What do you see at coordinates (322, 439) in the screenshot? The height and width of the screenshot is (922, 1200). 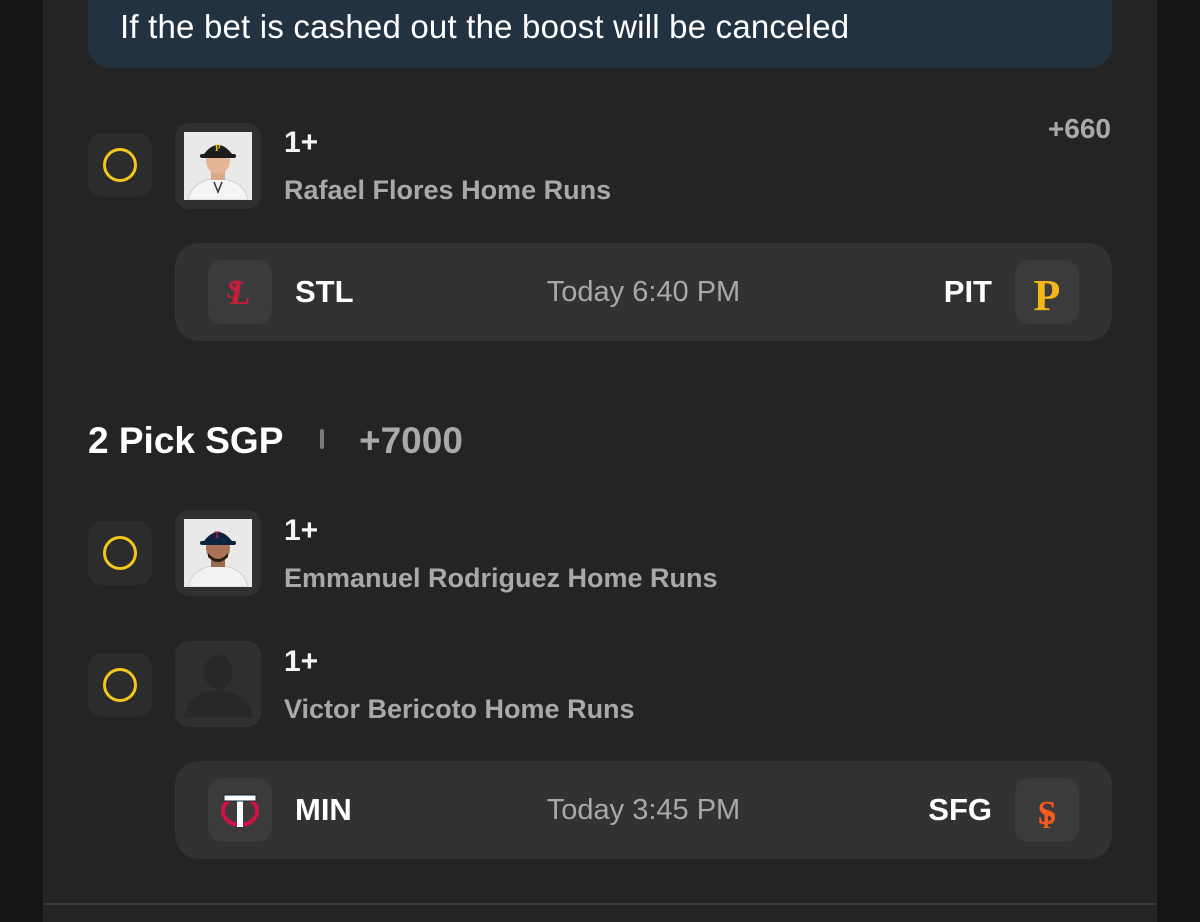 I see `sgp-divider` at bounding box center [322, 439].